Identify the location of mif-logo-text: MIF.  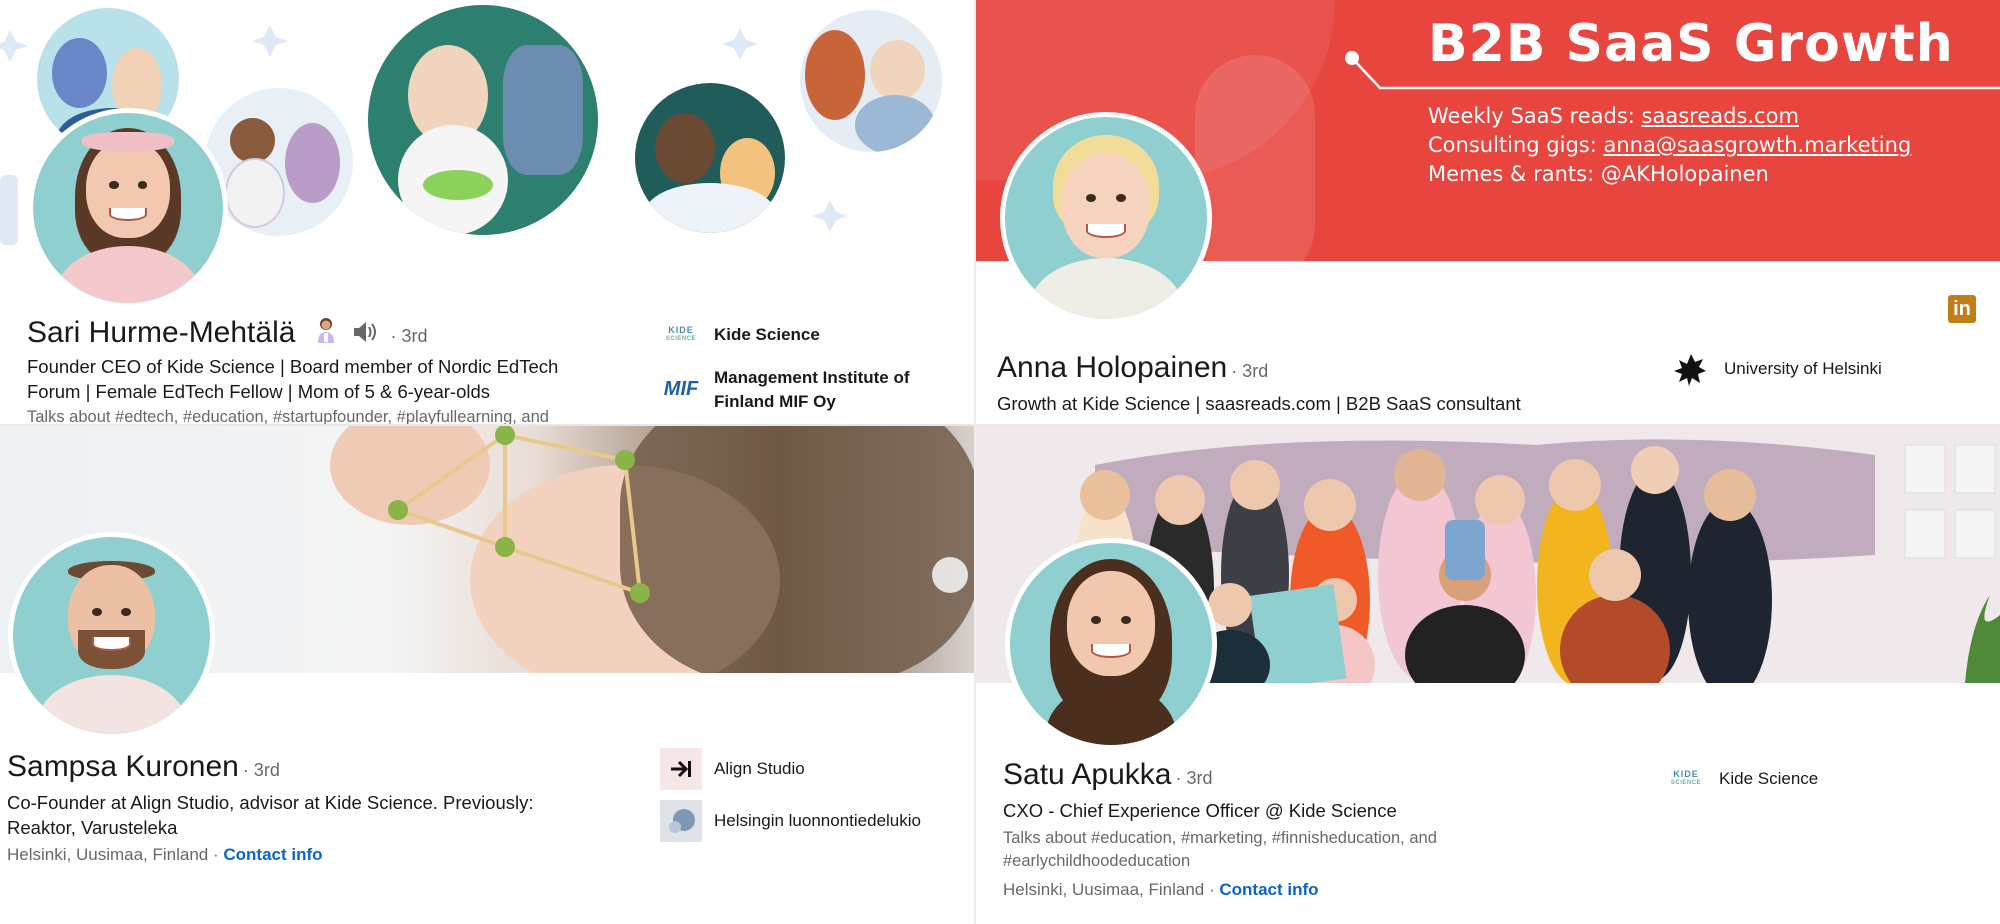
(681, 388).